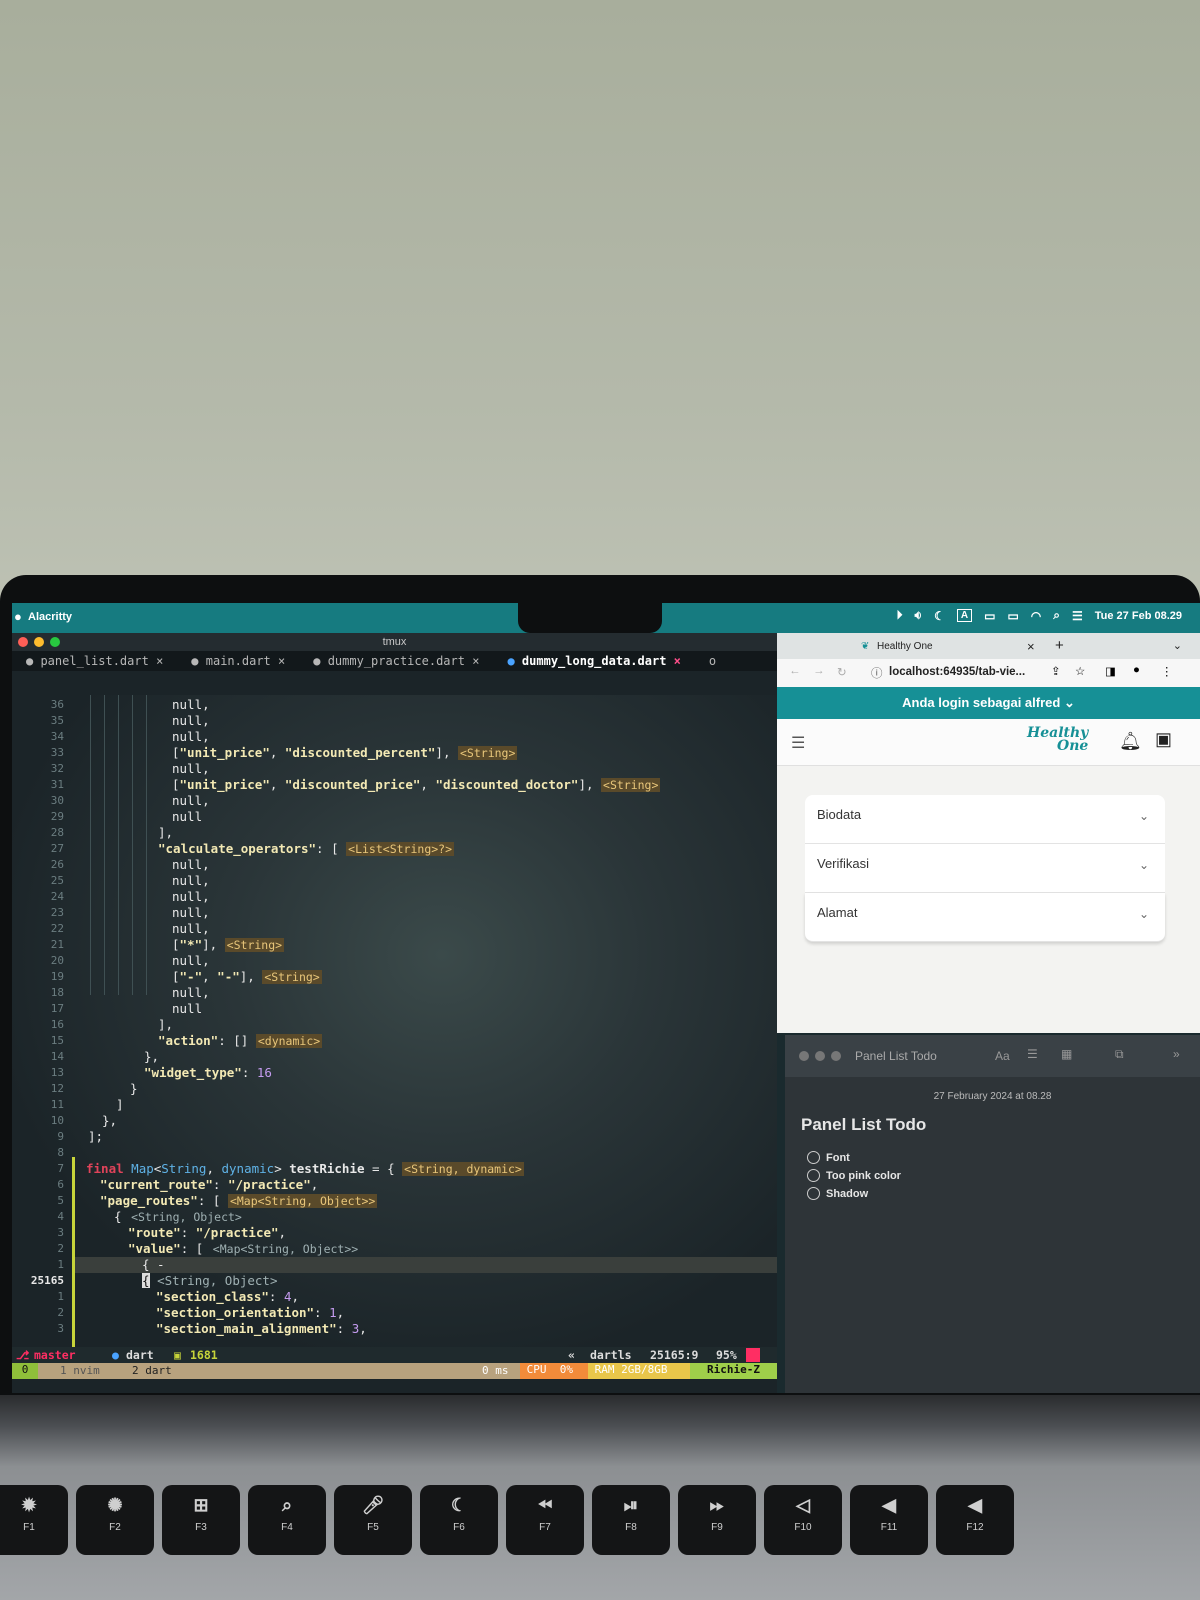 The width and height of the screenshot is (1200, 1600). What do you see at coordinates (1036, 616) in the screenshot?
I see `wifi-icon: ◠` at bounding box center [1036, 616].